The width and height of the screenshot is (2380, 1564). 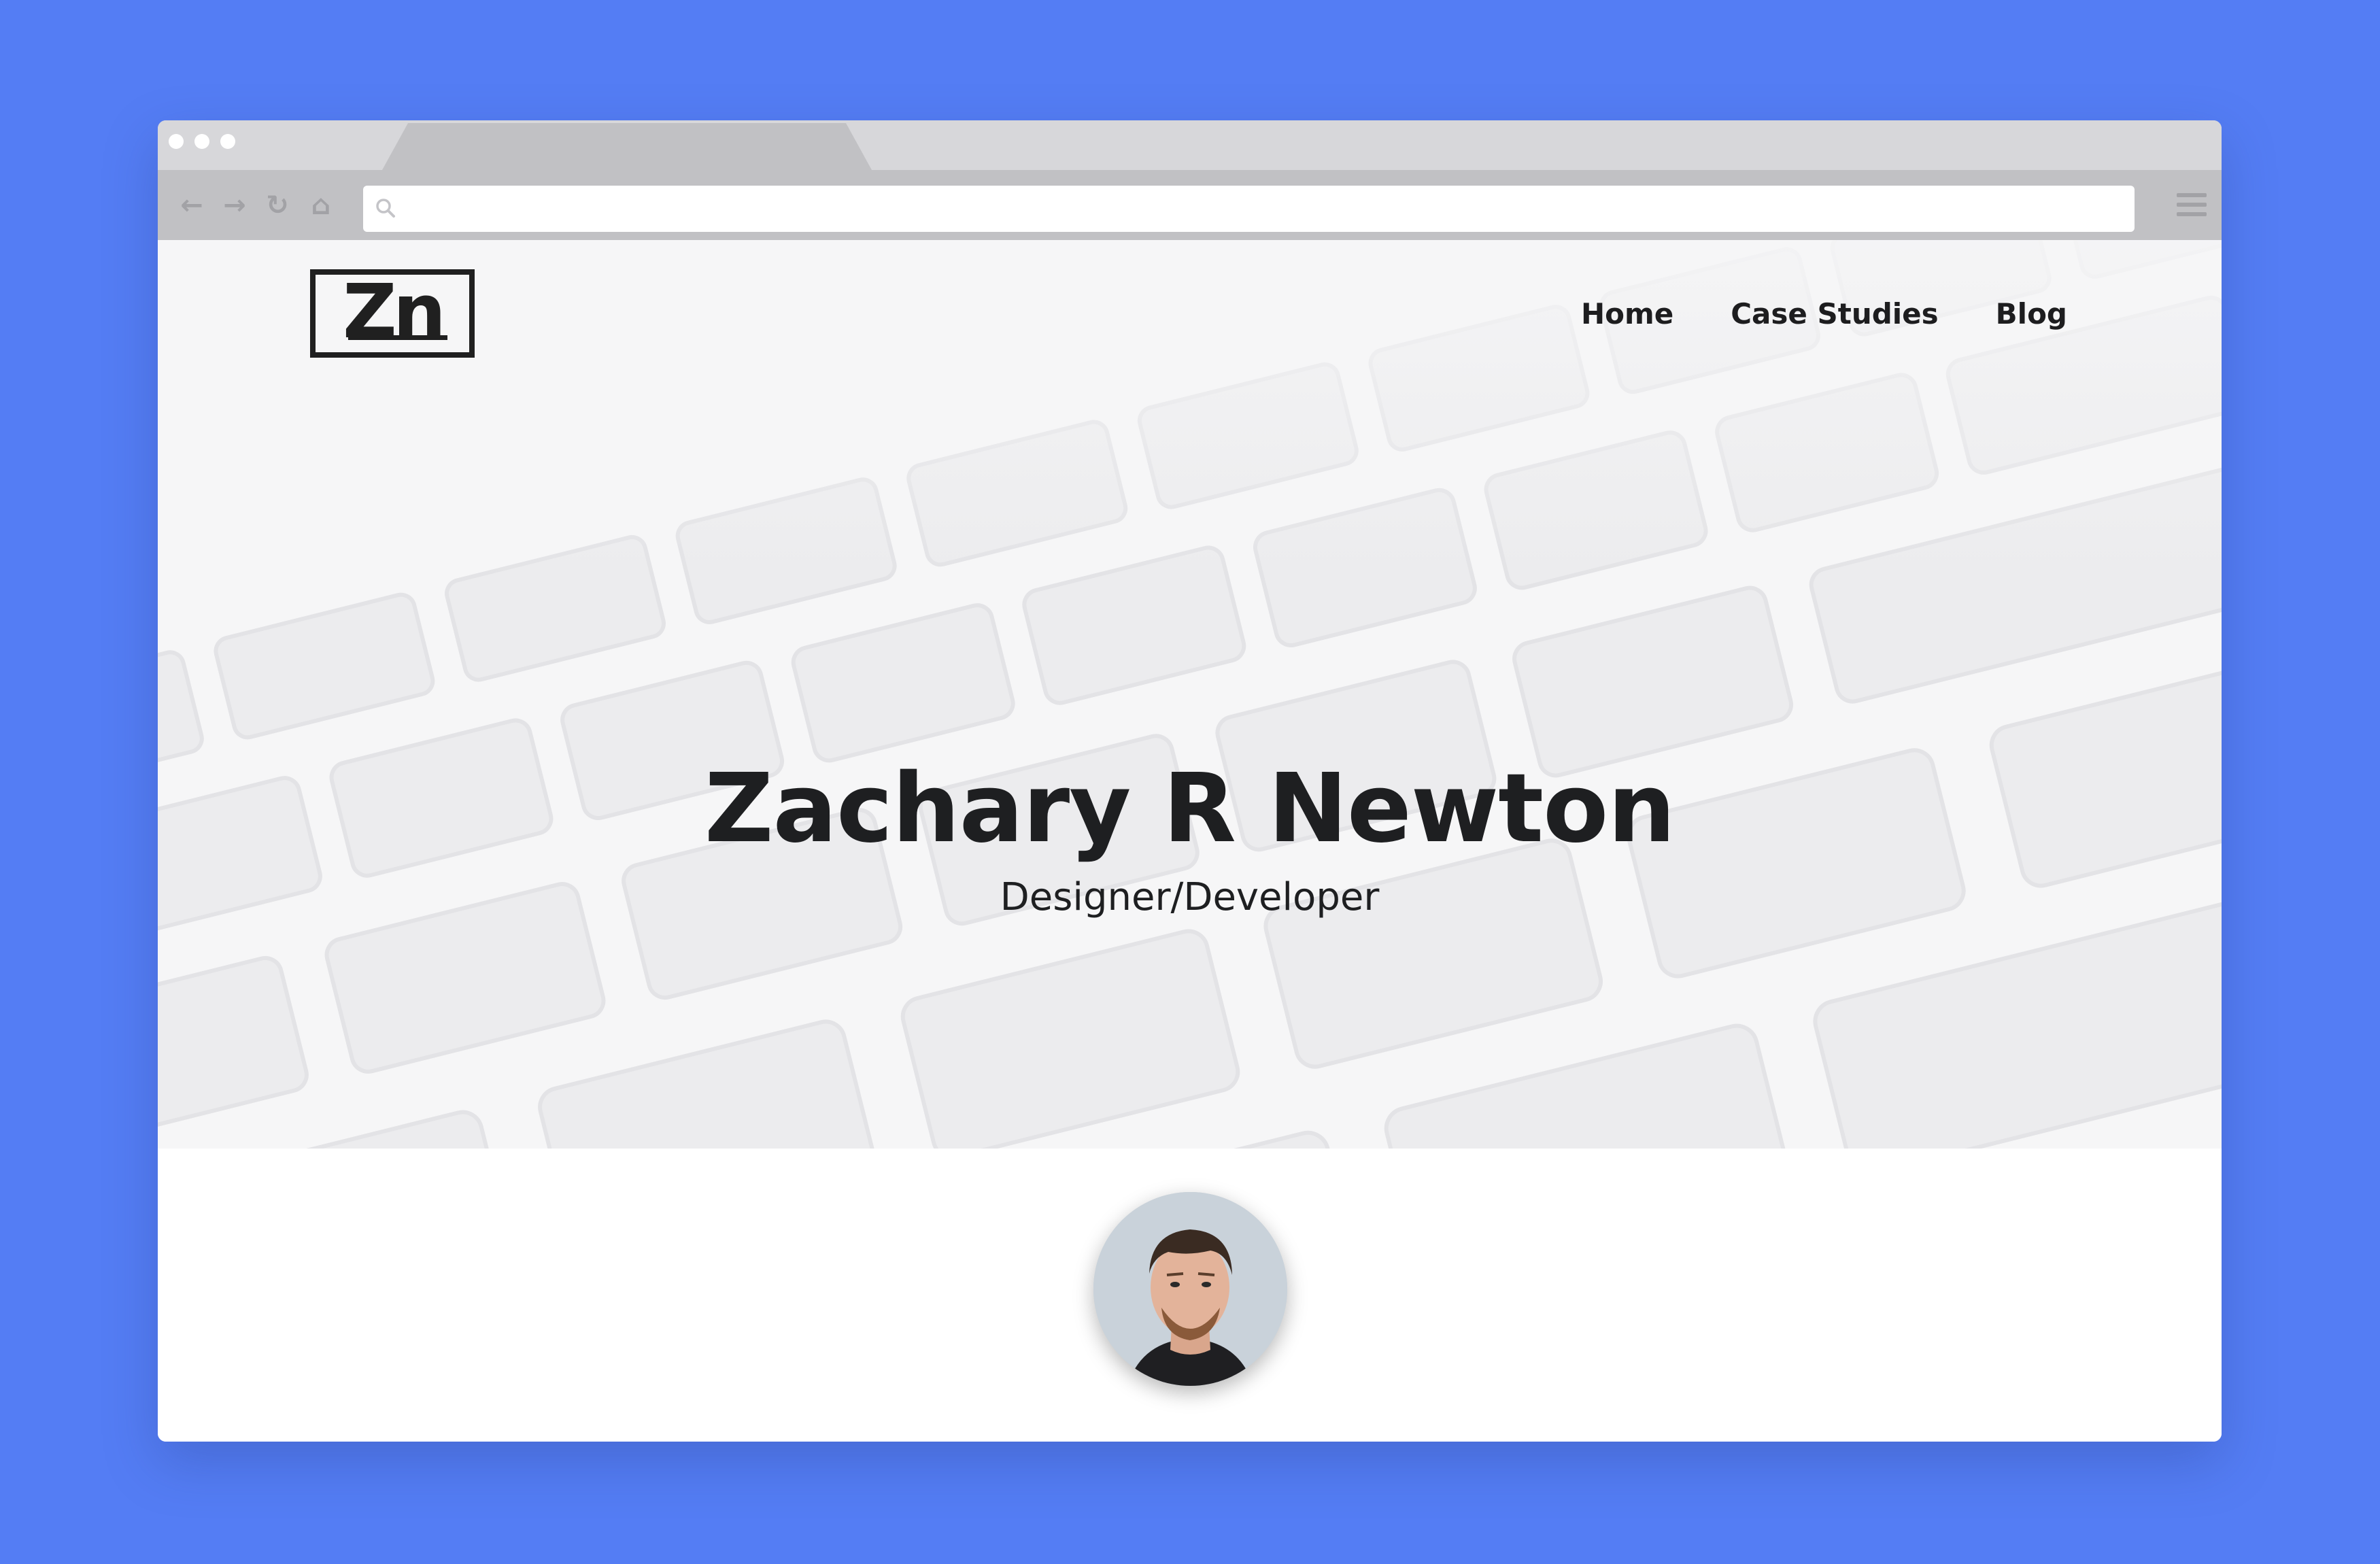 What do you see at coordinates (192, 205) in the screenshot?
I see `back-arrow-icon: ←` at bounding box center [192, 205].